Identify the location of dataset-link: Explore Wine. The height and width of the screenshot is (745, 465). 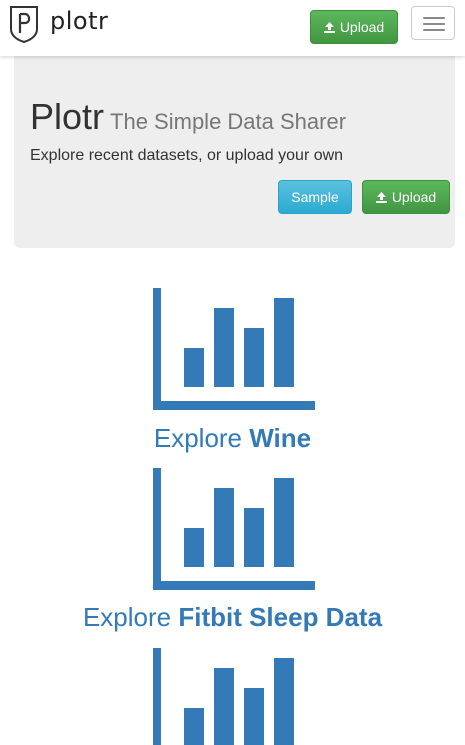
(232, 438).